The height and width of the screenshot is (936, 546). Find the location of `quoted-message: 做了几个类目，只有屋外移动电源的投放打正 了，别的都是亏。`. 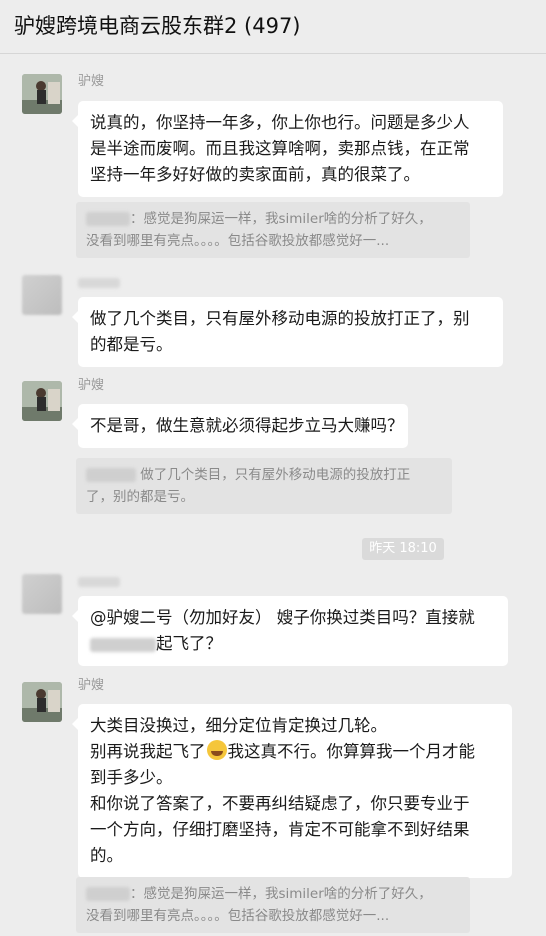

quoted-message: 做了几个类目，只有屋外移动电源的投放打正 了，别的都是亏。 is located at coordinates (264, 486).